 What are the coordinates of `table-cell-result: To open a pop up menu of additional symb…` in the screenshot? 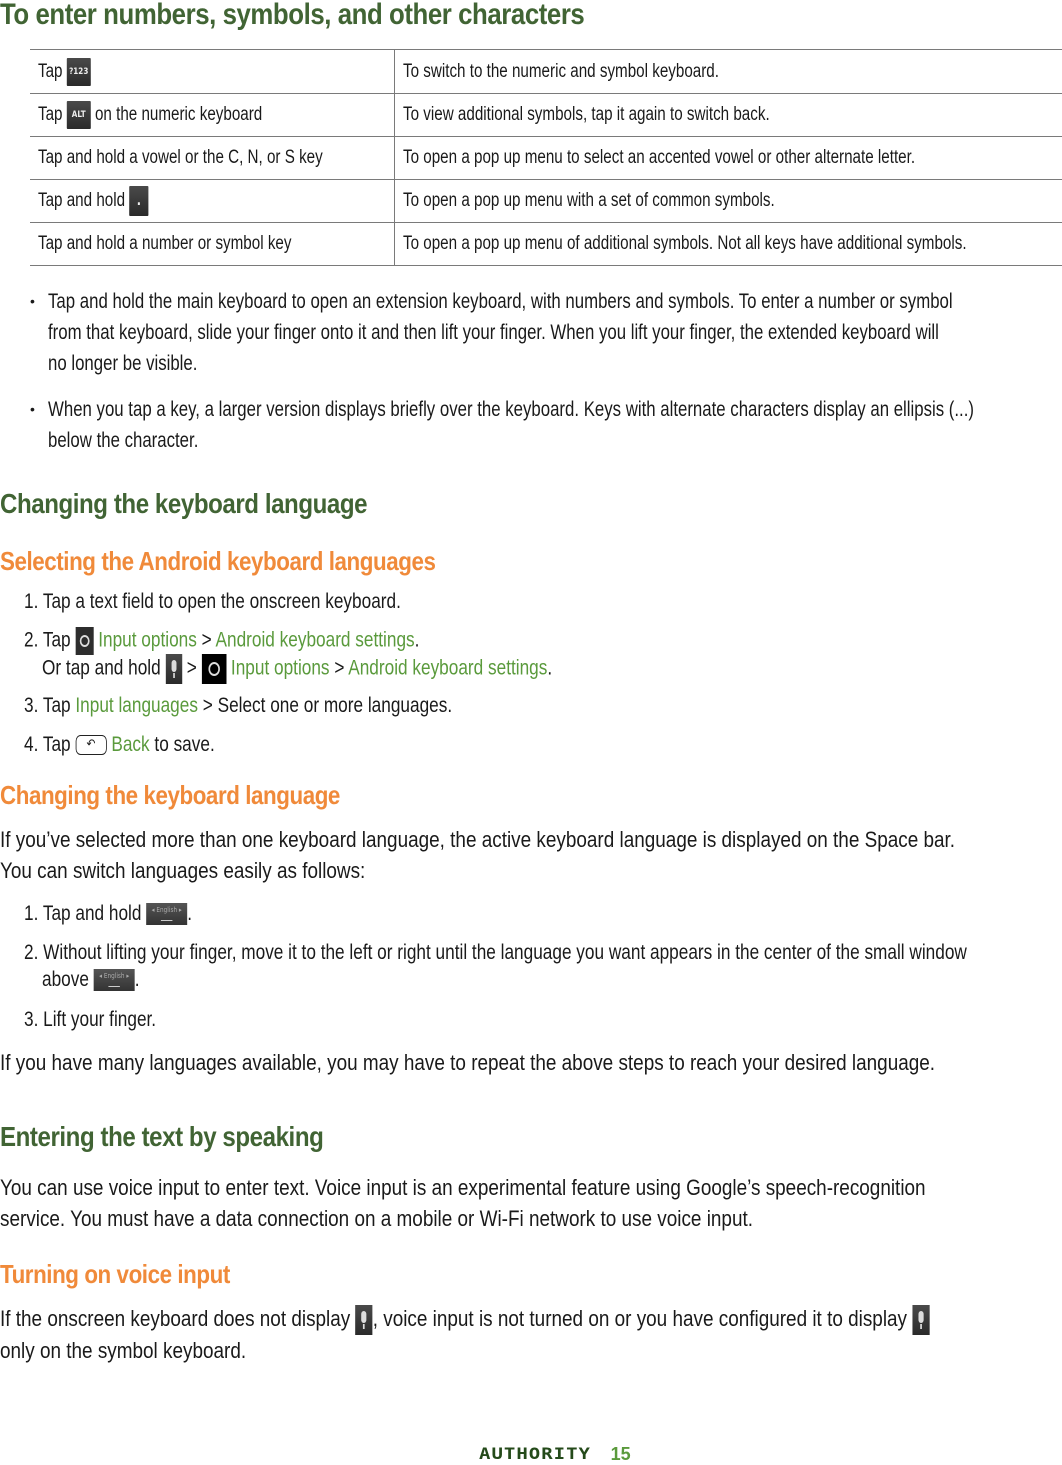 It's located at (728, 244).